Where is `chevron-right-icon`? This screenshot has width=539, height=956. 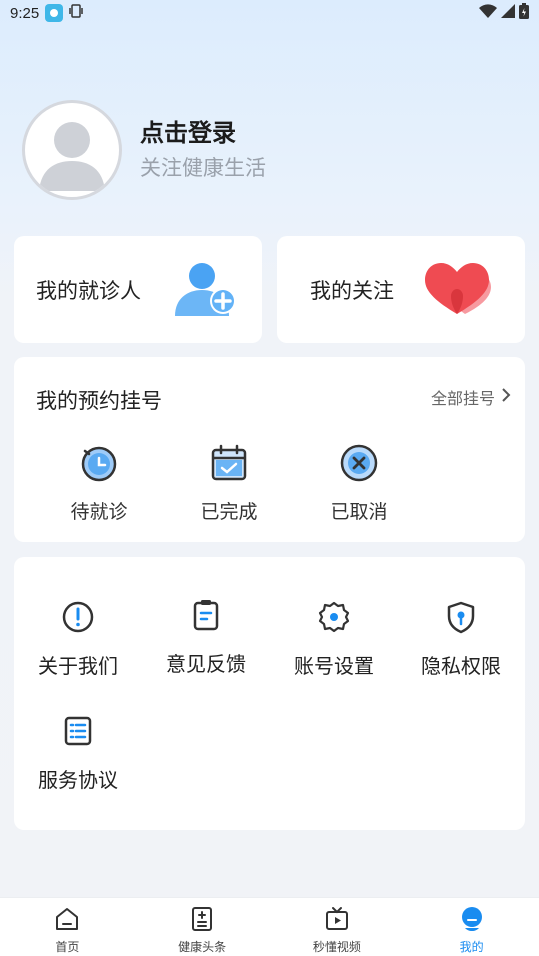 chevron-right-icon is located at coordinates (506, 397).